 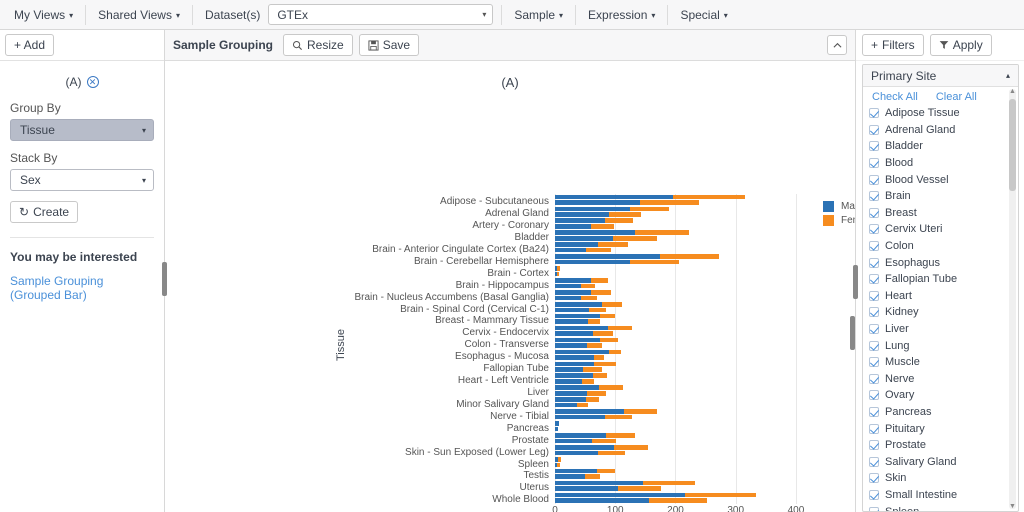 What do you see at coordinates (82, 180) in the screenshot?
I see `stack-by-select: Sex ▾` at bounding box center [82, 180].